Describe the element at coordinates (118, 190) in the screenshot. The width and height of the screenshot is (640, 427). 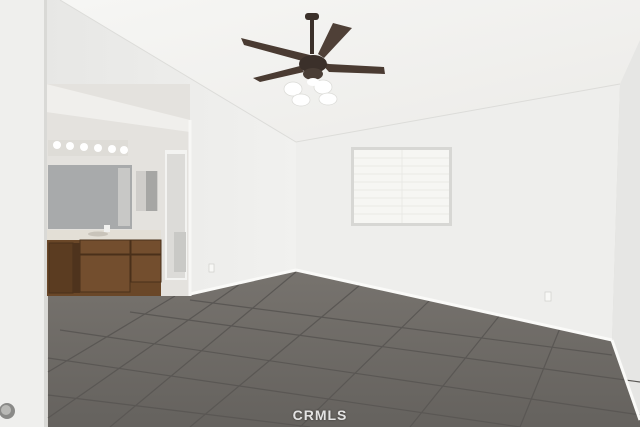
I see `bathroom-area` at that location.